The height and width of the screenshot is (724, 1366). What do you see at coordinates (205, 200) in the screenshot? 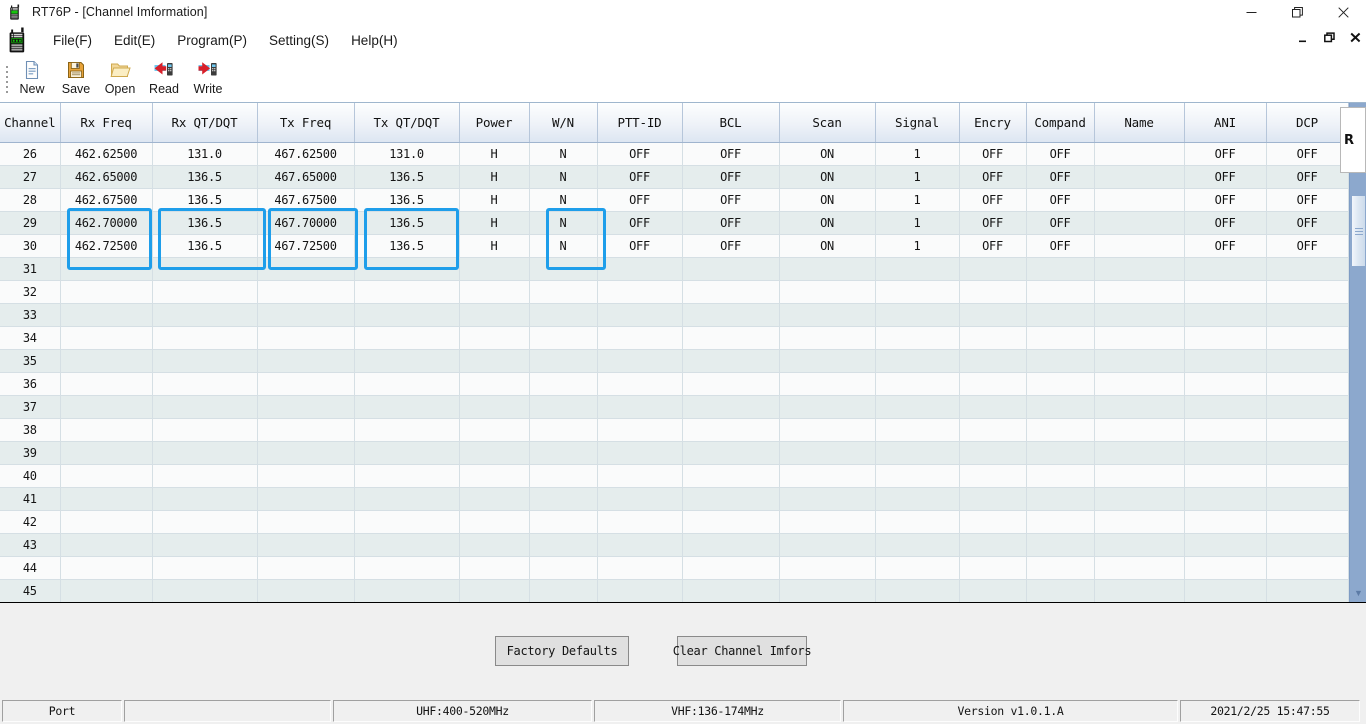
I see `cell-rx-qt: 136.5` at bounding box center [205, 200].